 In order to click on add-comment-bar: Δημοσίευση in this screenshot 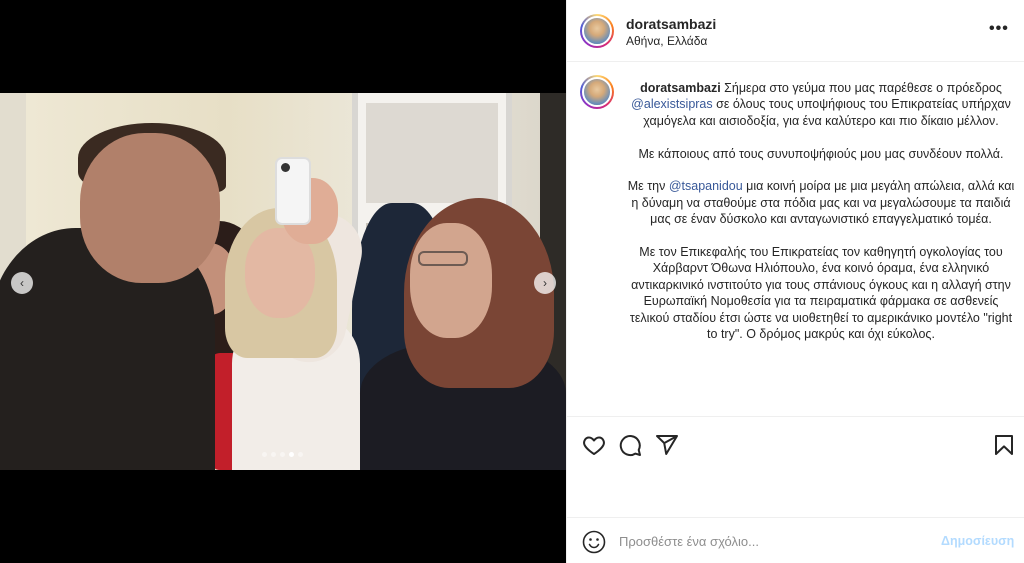, I will do `click(795, 540)`.